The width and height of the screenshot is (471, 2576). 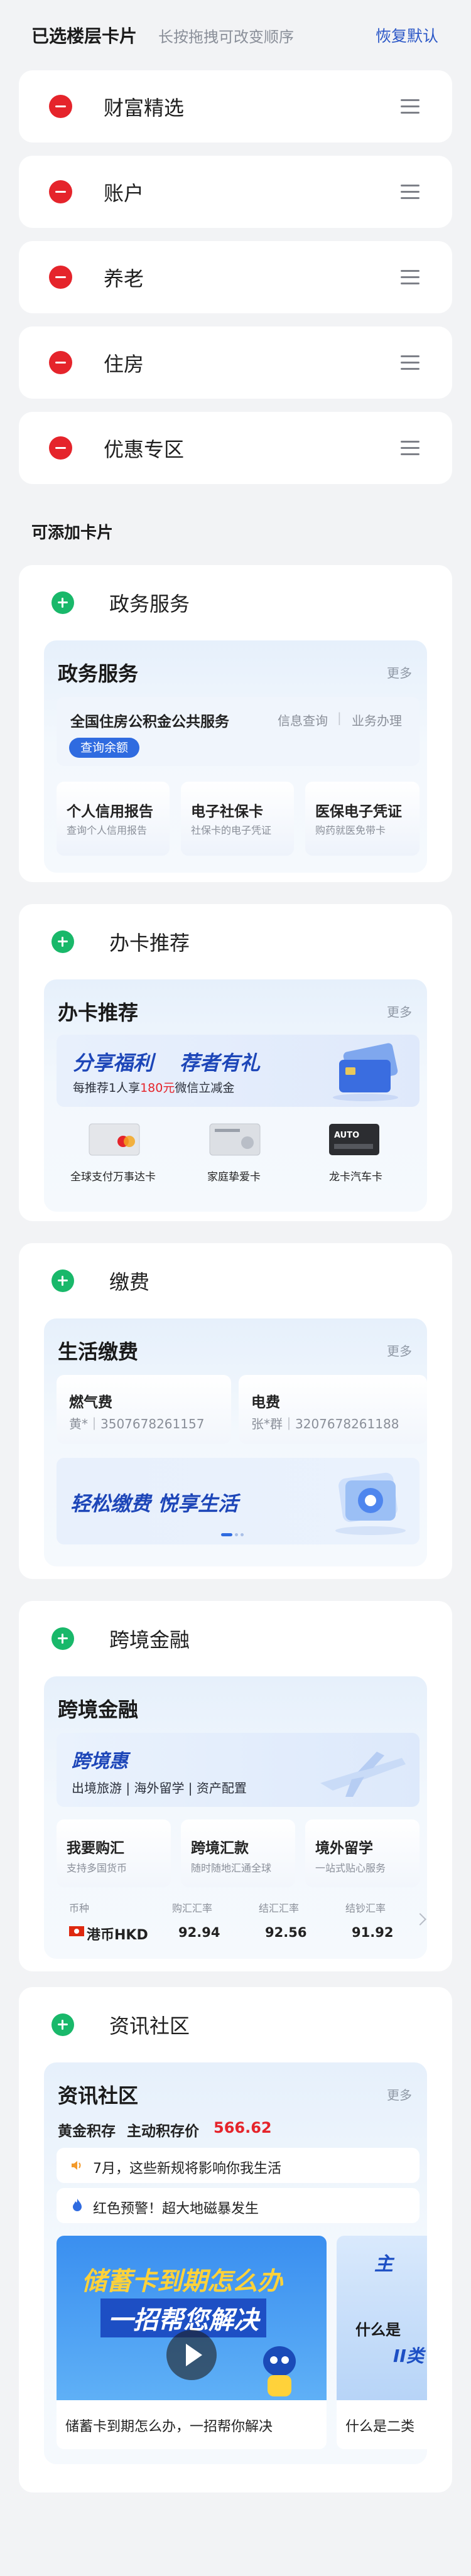 I want to click on fx-cash-rate: 91.92, so click(x=373, y=1933).